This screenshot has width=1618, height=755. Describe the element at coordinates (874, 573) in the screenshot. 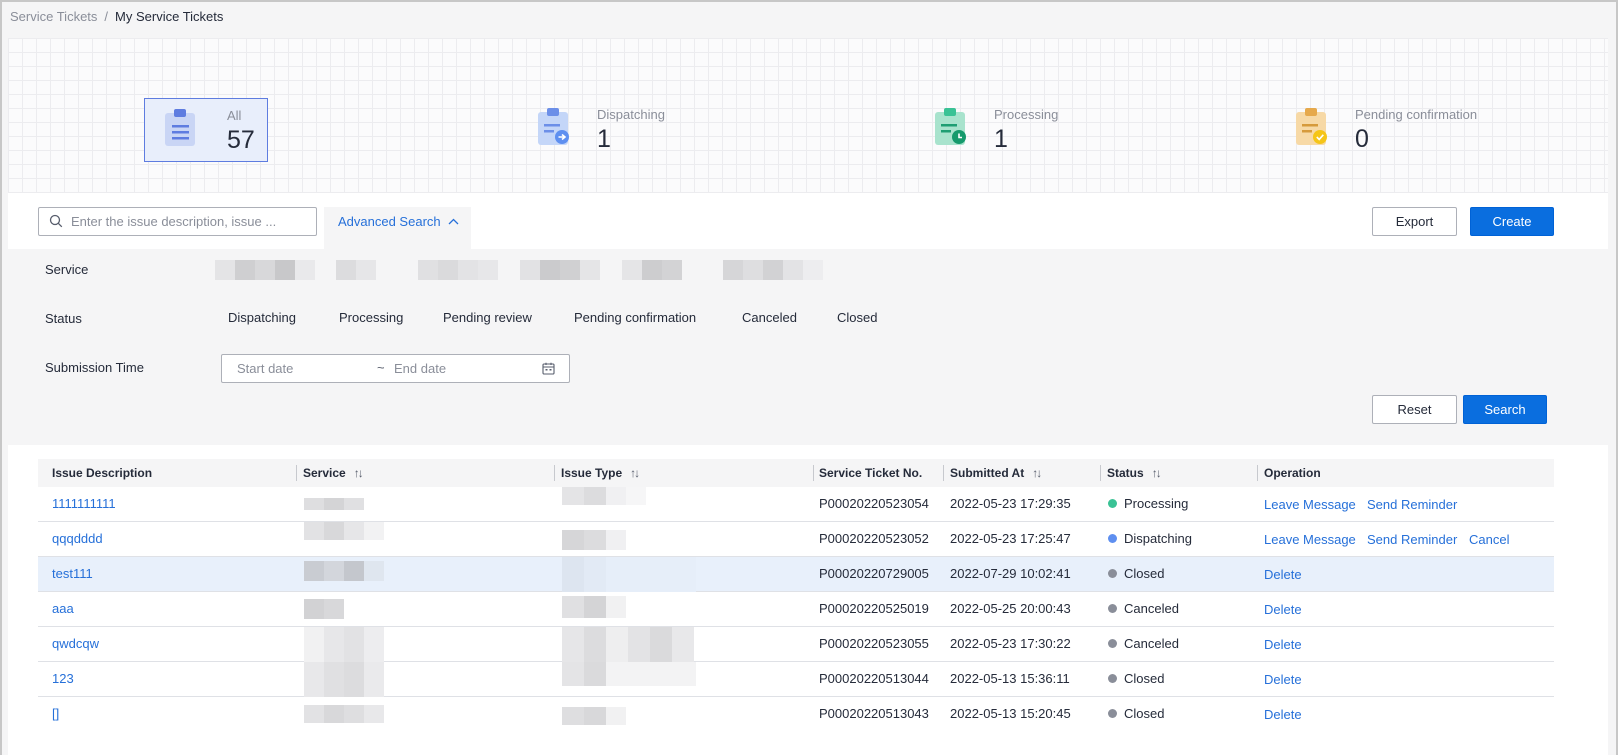

I see `ticket-number: P00020220729005` at that location.